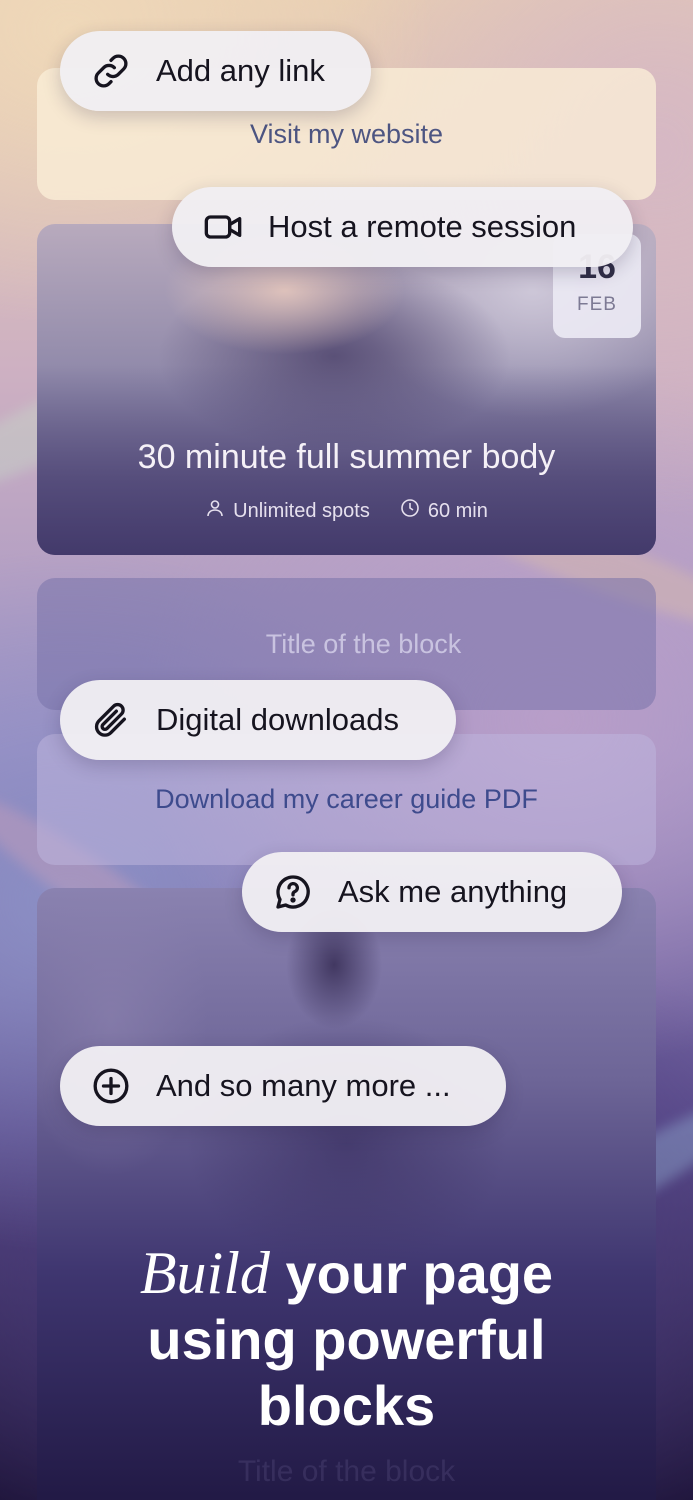 Image resolution: width=693 pixels, height=1500 pixels. I want to click on question-bubble-icon, so click(293, 892).